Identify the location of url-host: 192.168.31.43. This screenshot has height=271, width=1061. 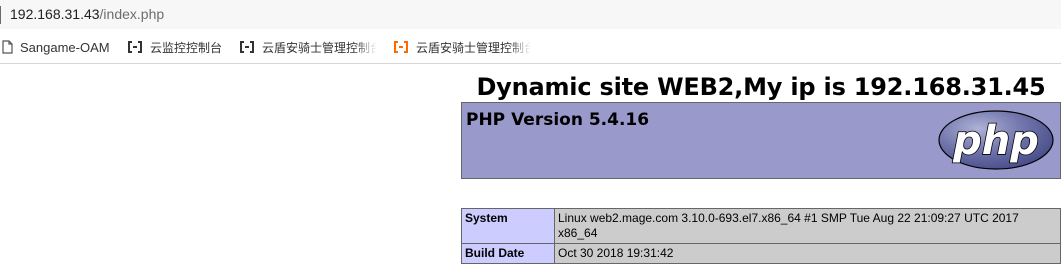
(55, 14).